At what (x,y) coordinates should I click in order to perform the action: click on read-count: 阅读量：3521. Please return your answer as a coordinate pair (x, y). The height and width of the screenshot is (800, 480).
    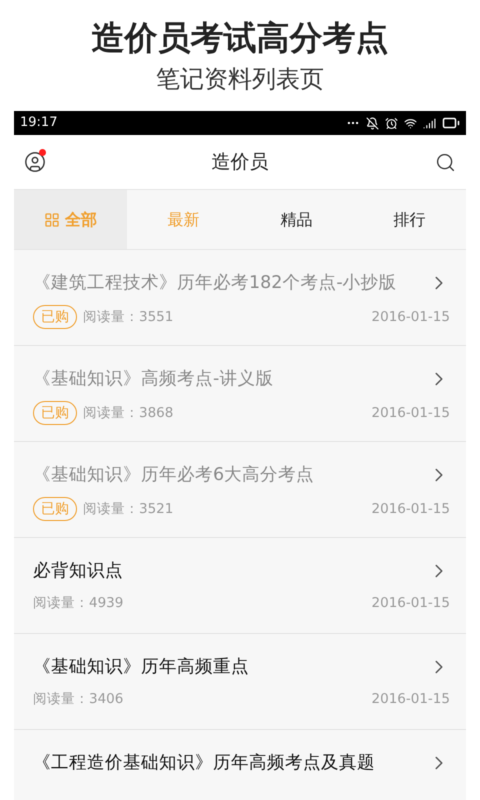
    Looking at the image, I should click on (128, 509).